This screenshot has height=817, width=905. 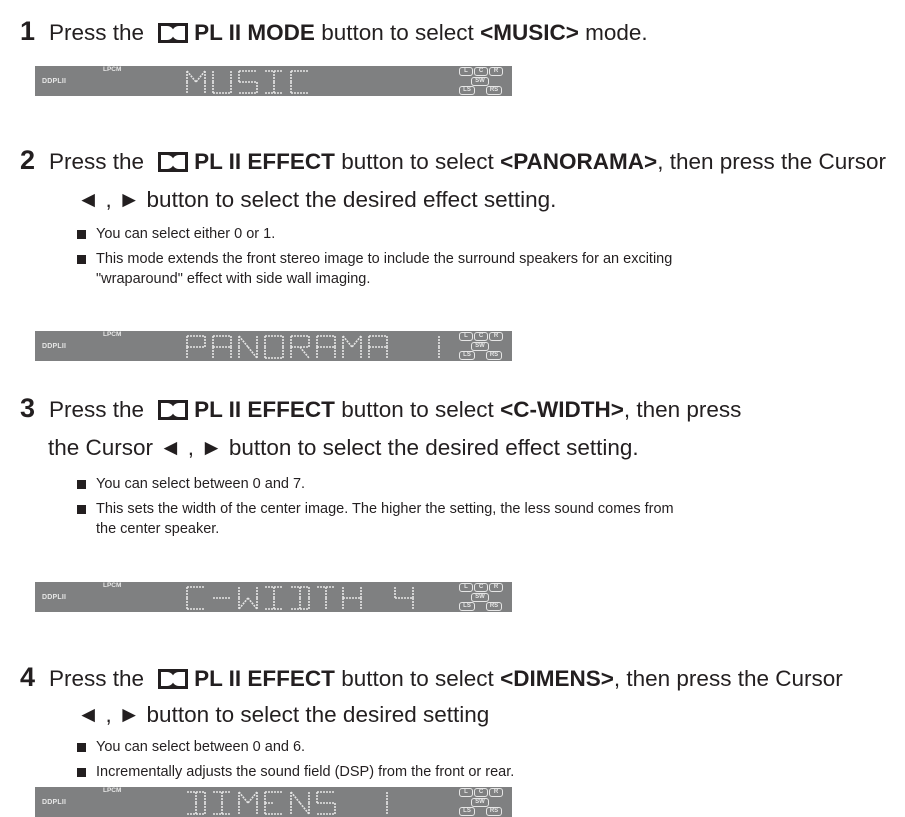 I want to click on mode-option: <MUSIC>, so click(x=529, y=32).